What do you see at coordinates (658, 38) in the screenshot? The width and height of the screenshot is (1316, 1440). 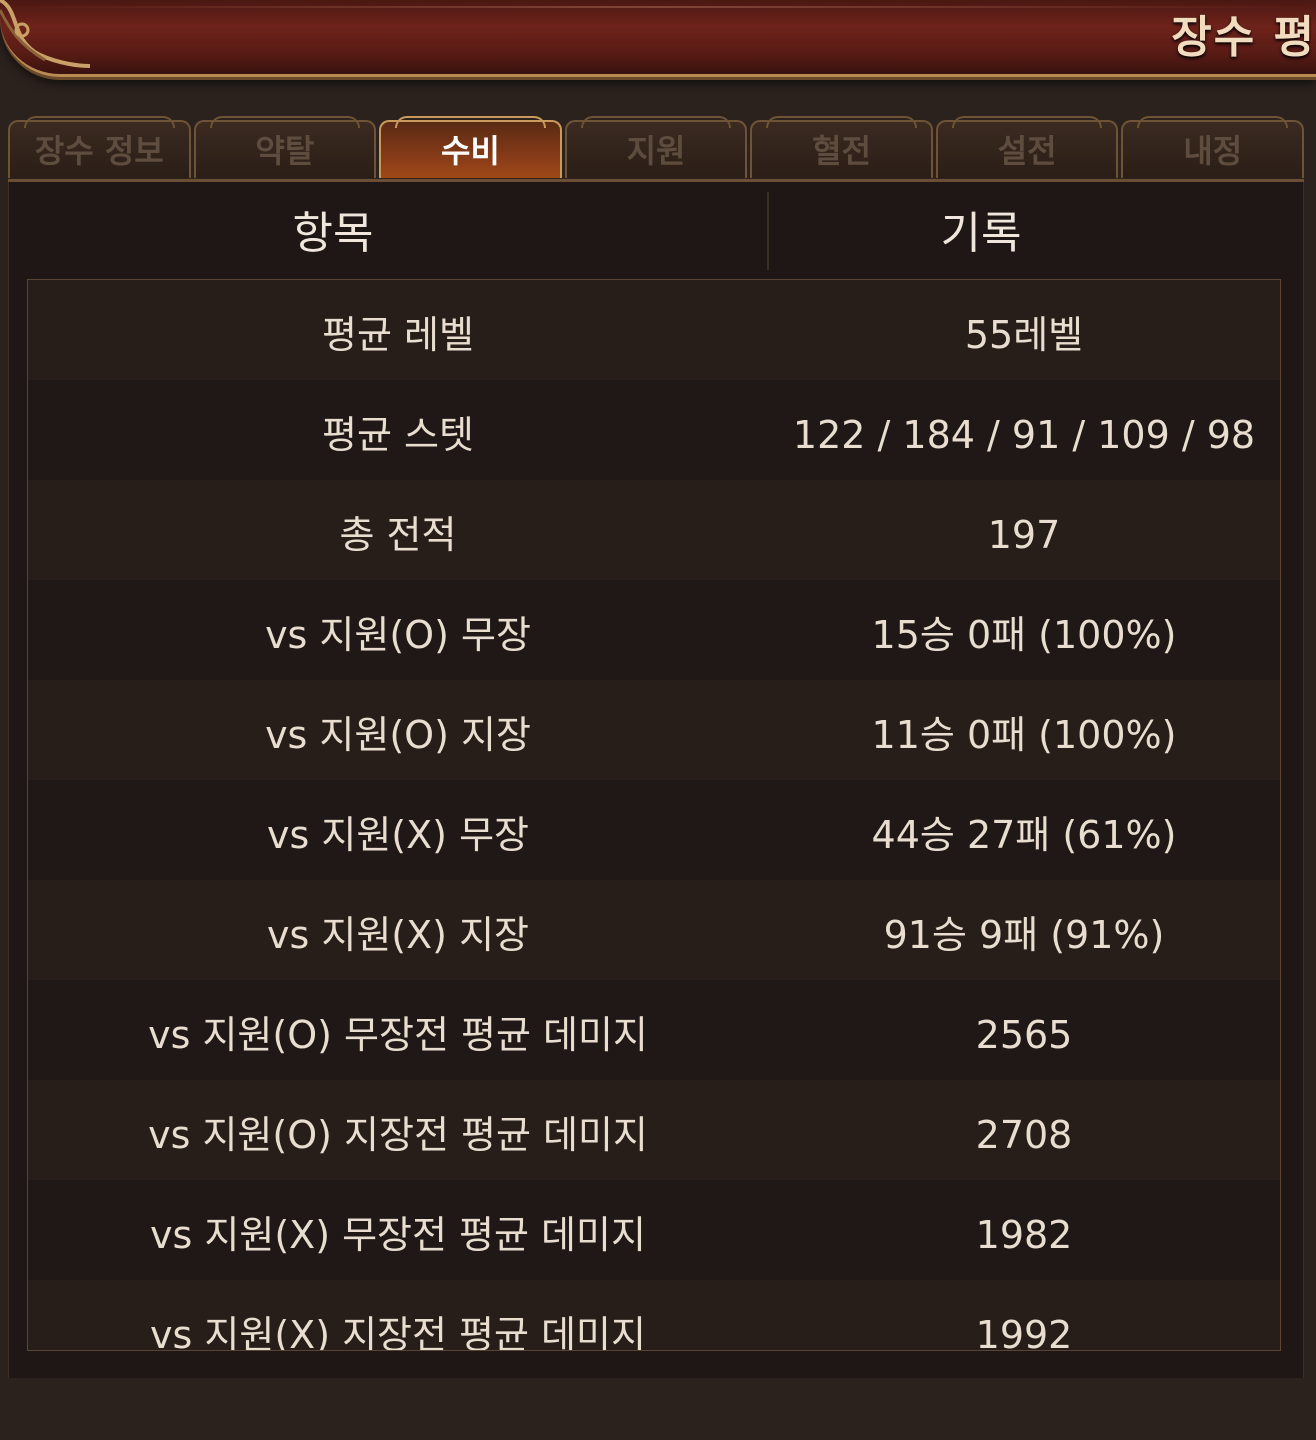 I see `title-banner: 장수 평` at bounding box center [658, 38].